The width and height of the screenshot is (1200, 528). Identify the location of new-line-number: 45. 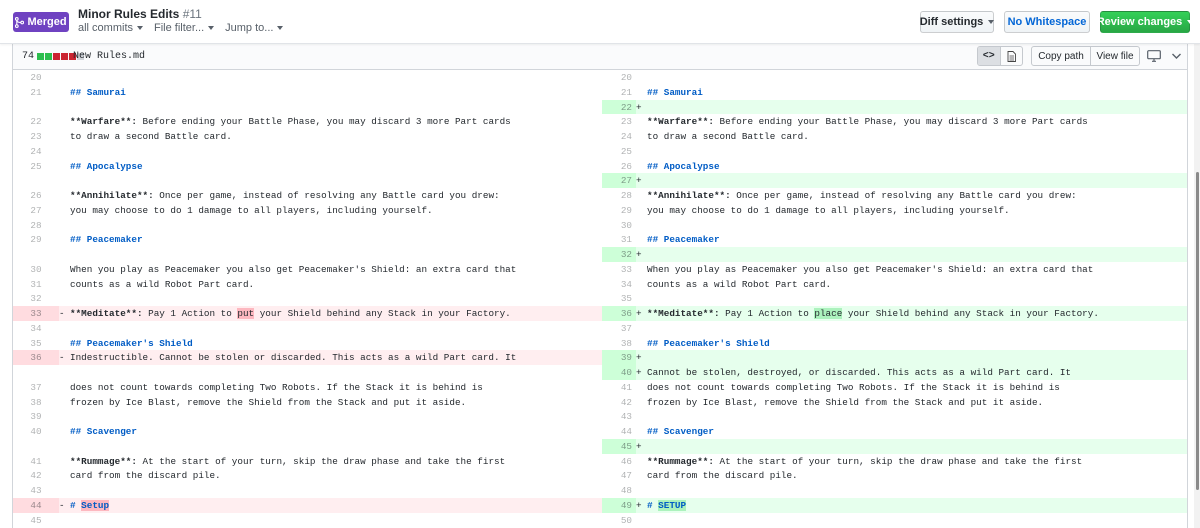
(619, 446).